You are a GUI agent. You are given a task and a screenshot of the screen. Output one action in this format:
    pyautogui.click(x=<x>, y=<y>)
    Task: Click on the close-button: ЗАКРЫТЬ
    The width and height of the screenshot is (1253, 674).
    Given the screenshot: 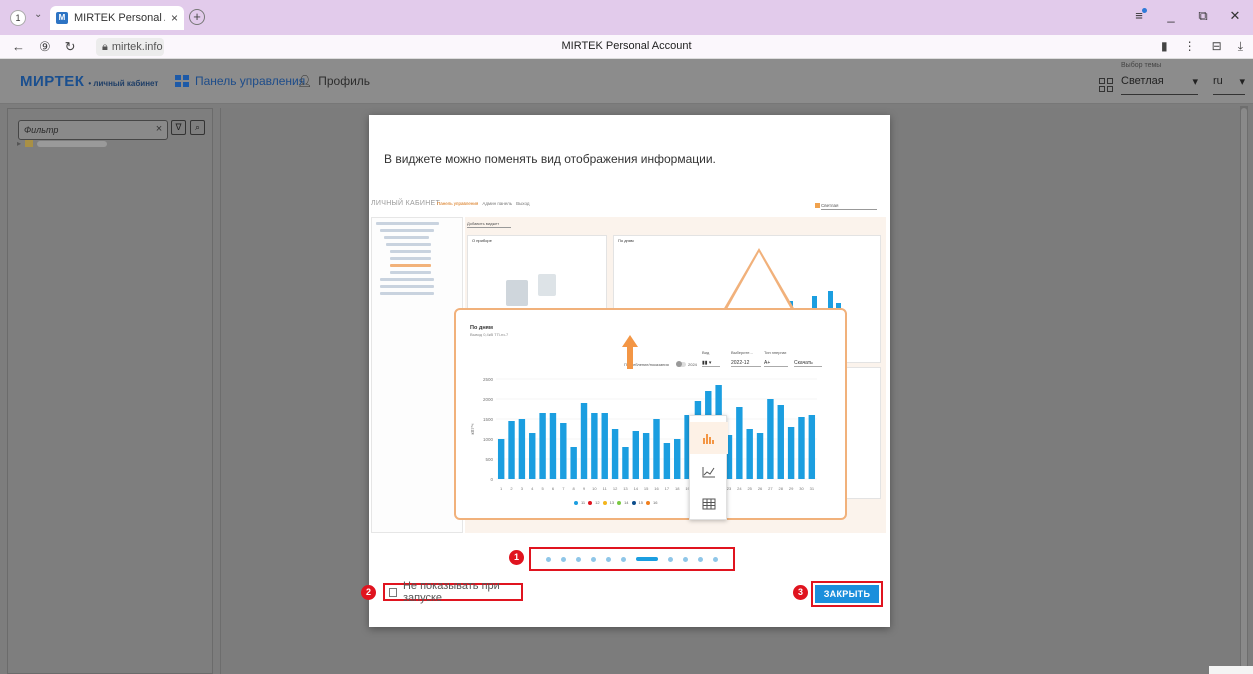 What is the action you would take?
    pyautogui.click(x=847, y=594)
    